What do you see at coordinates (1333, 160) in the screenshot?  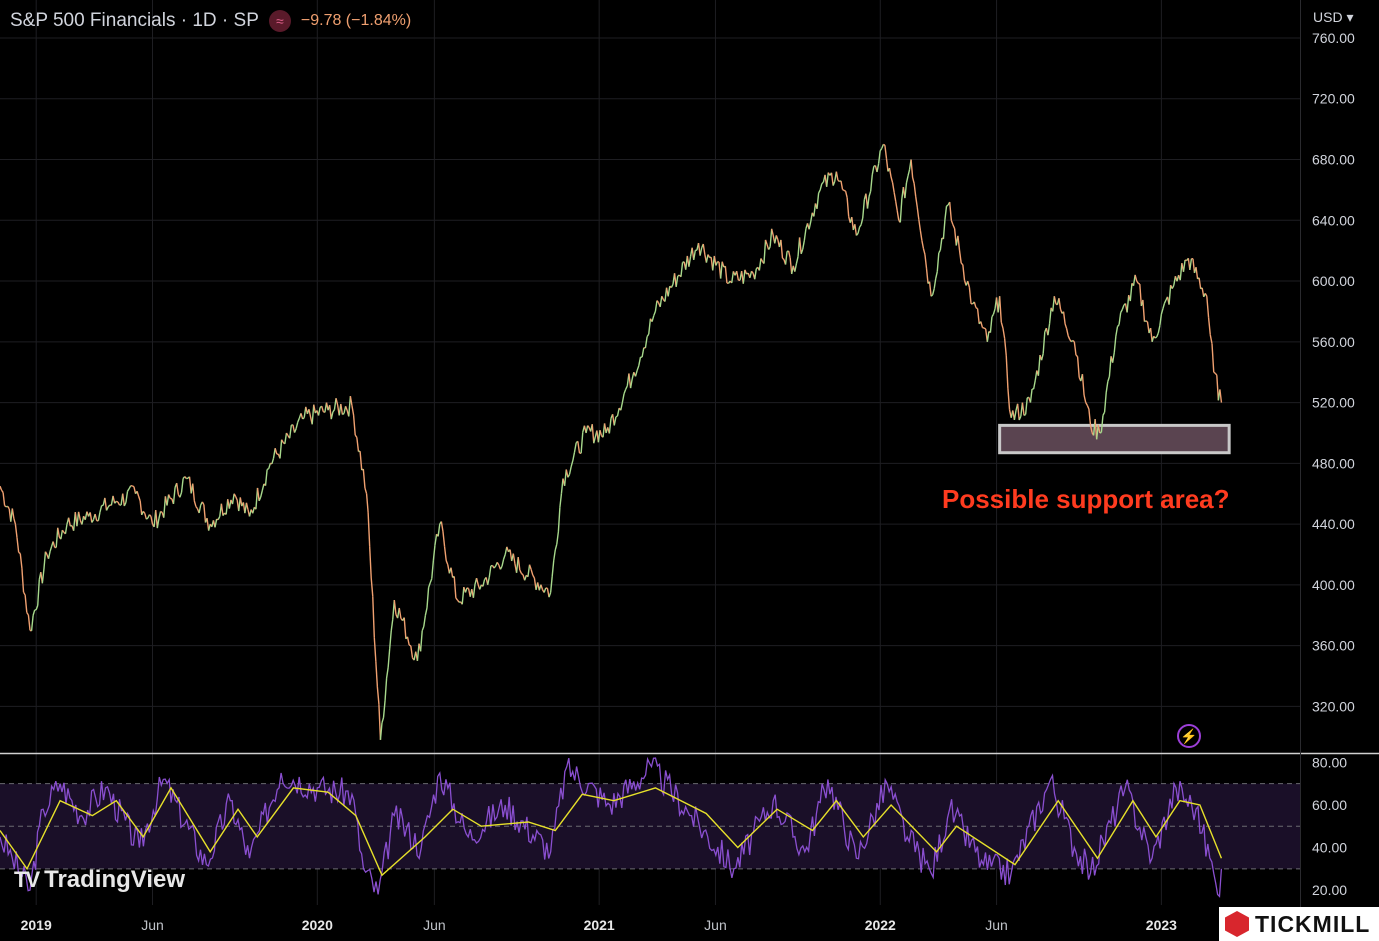 I see `price-tick-label: 680.00` at bounding box center [1333, 160].